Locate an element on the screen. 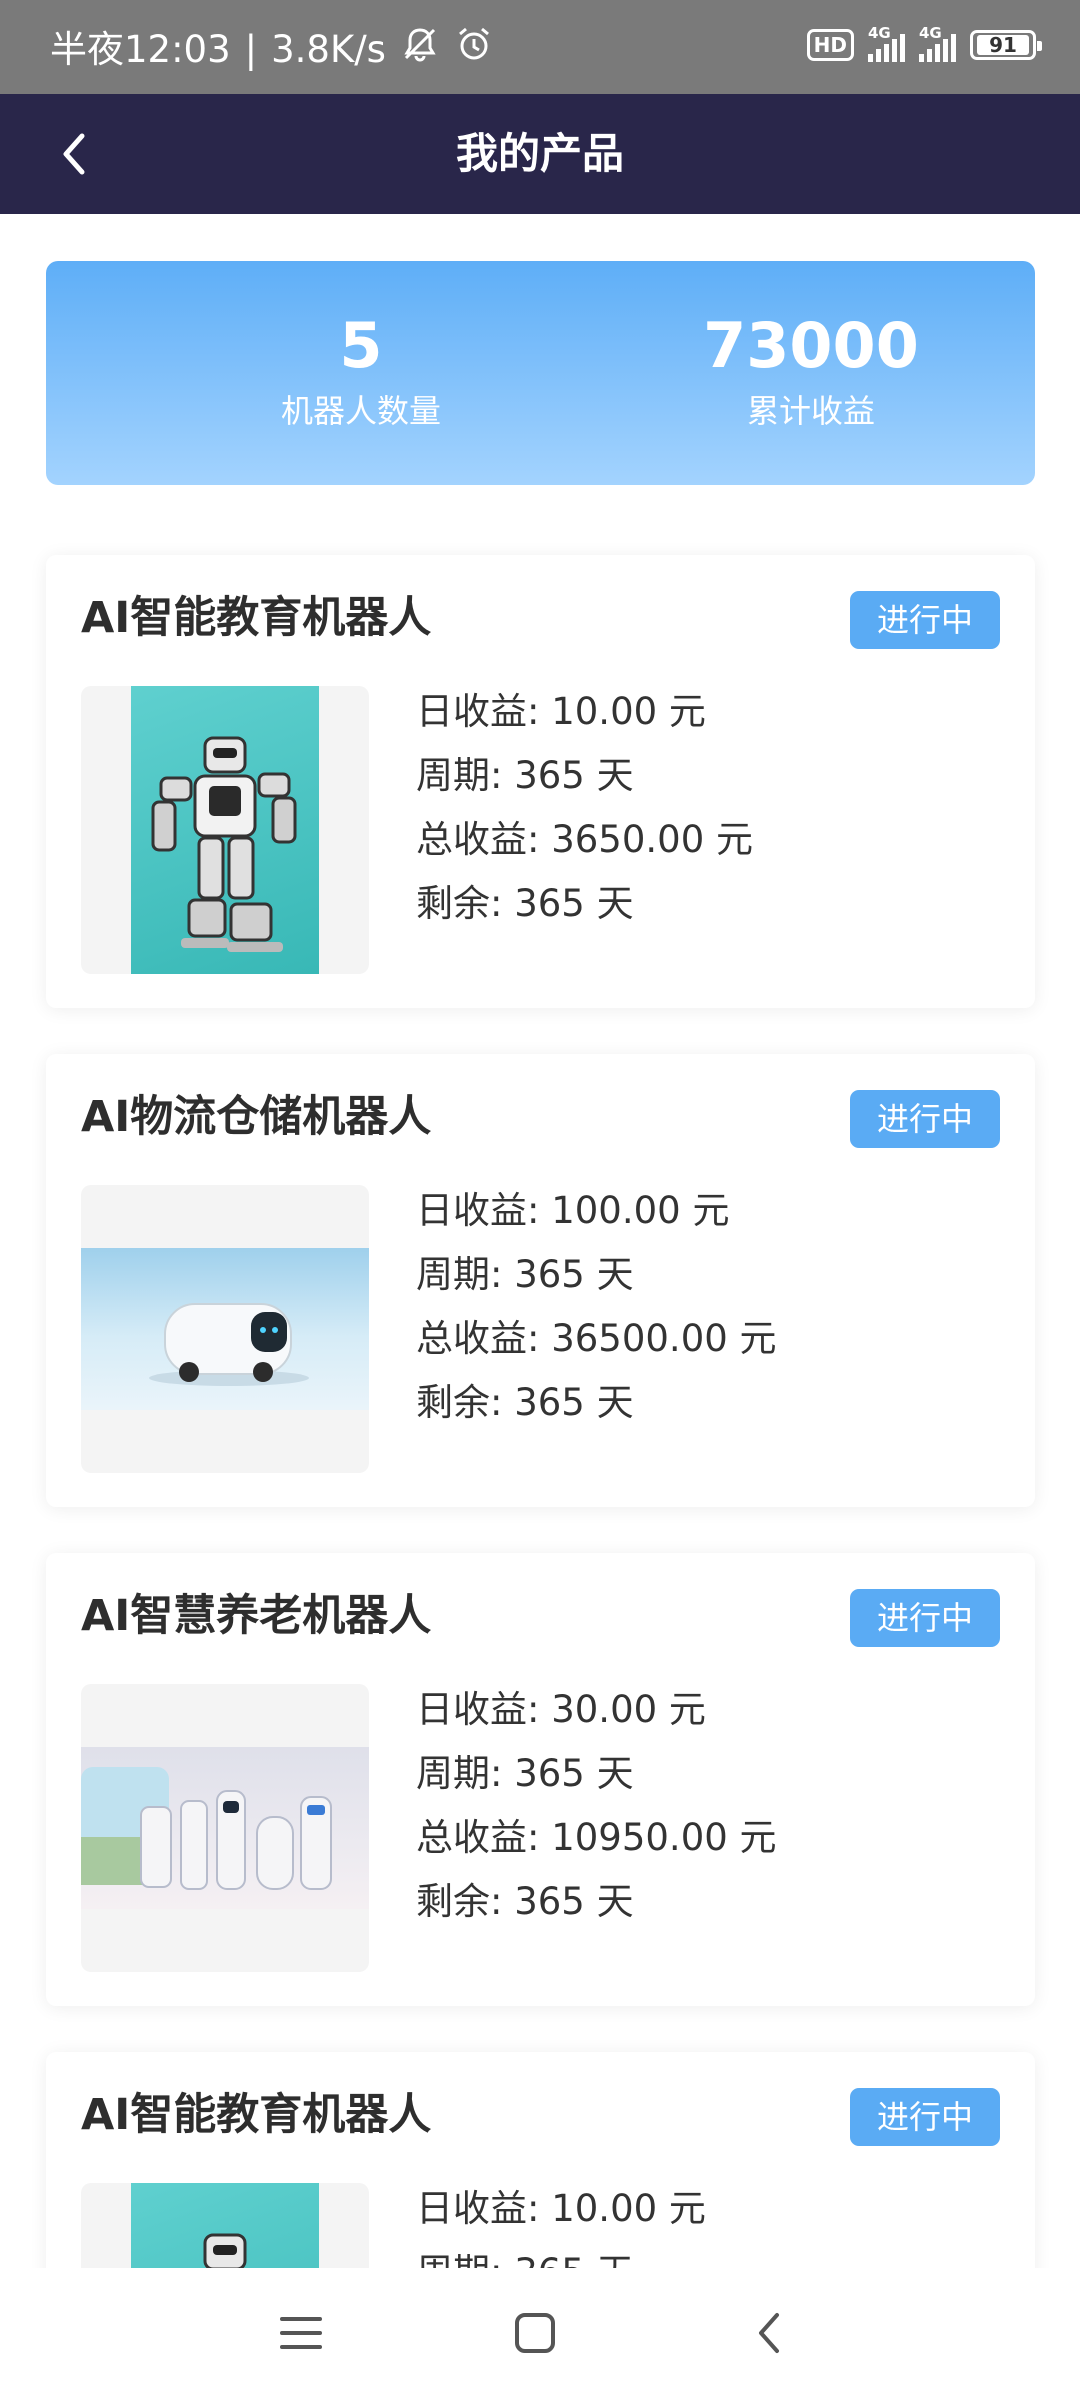 The height and width of the screenshot is (2400, 1080). app-header: 我的产品 is located at coordinates (540, 154).